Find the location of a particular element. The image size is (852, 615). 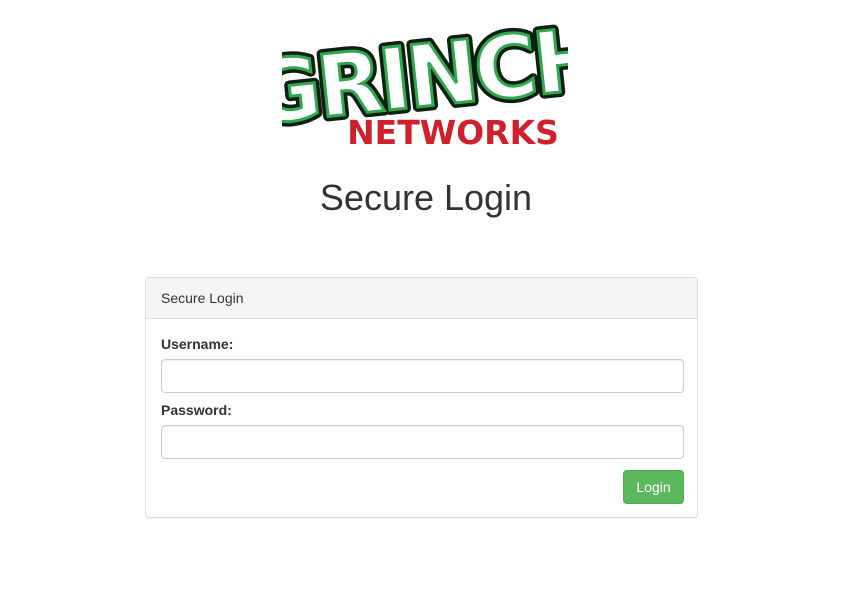

username-input is located at coordinates (422, 376).